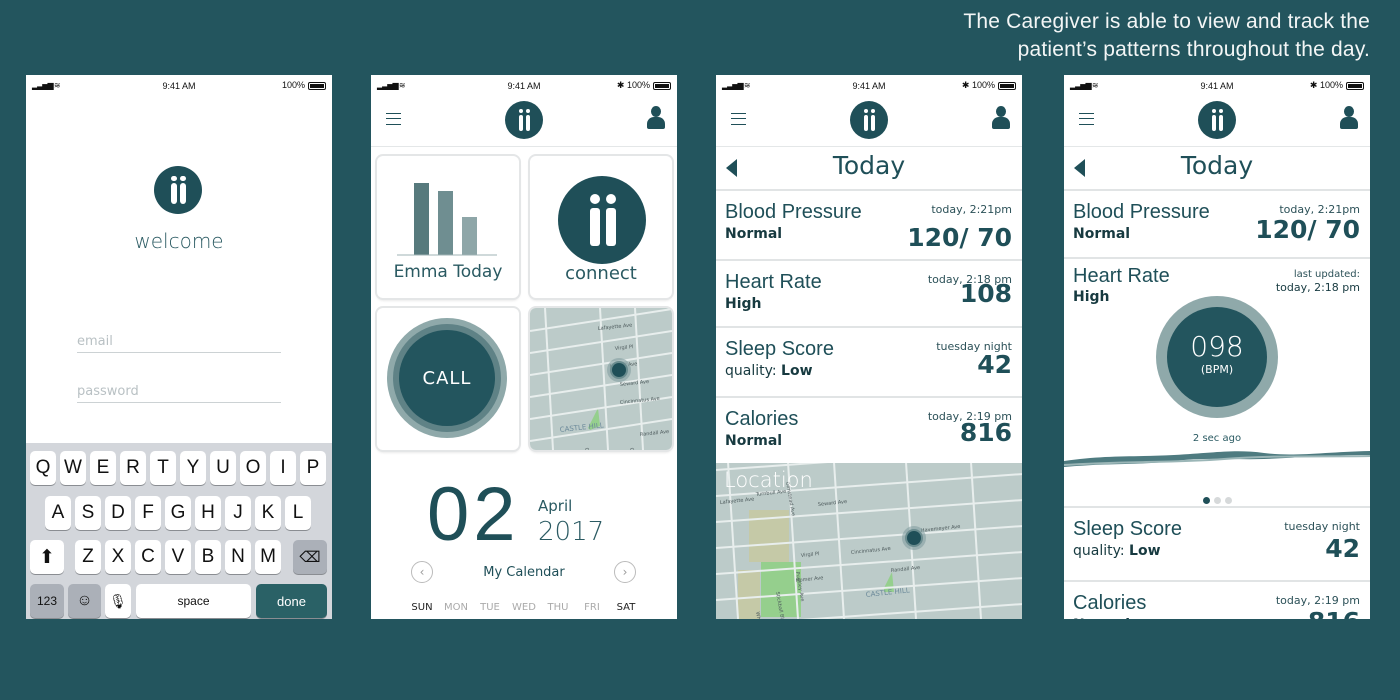 This screenshot has height=700, width=1400. What do you see at coordinates (524, 572) in the screenshot?
I see `calendar-label: My Calendar` at bounding box center [524, 572].